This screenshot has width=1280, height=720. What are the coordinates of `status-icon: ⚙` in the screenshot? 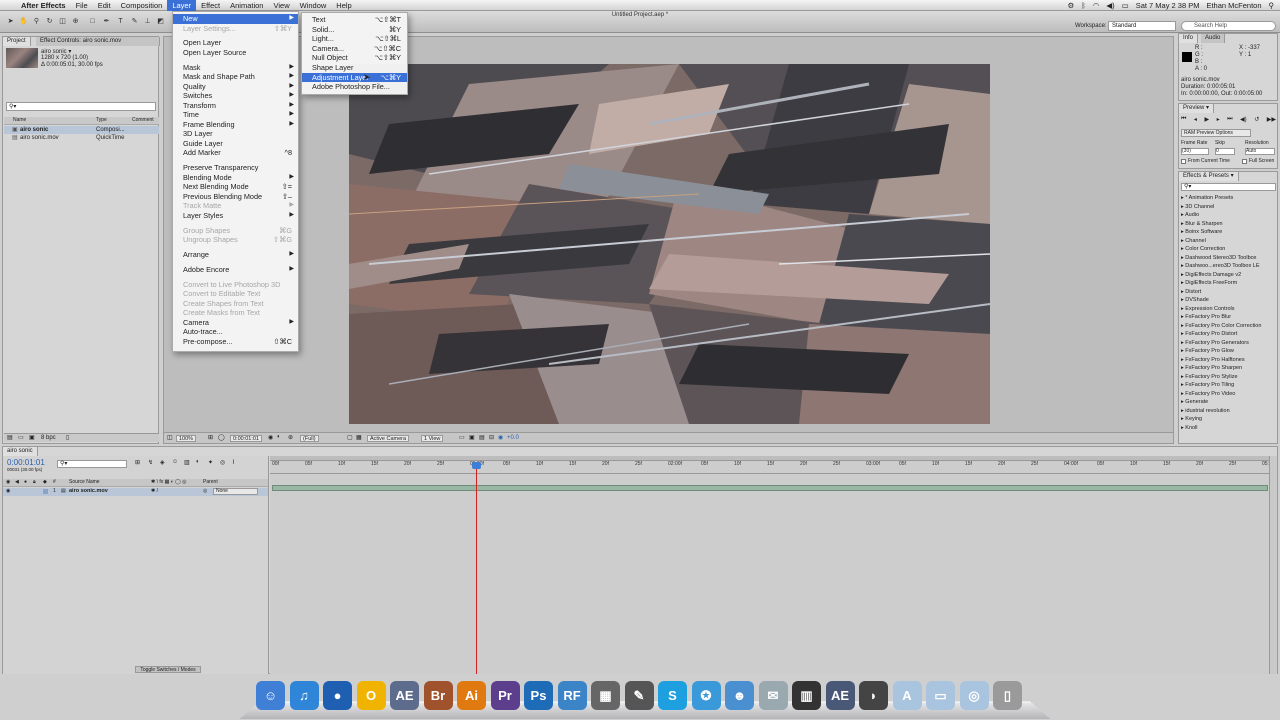 It's located at (1071, 5).